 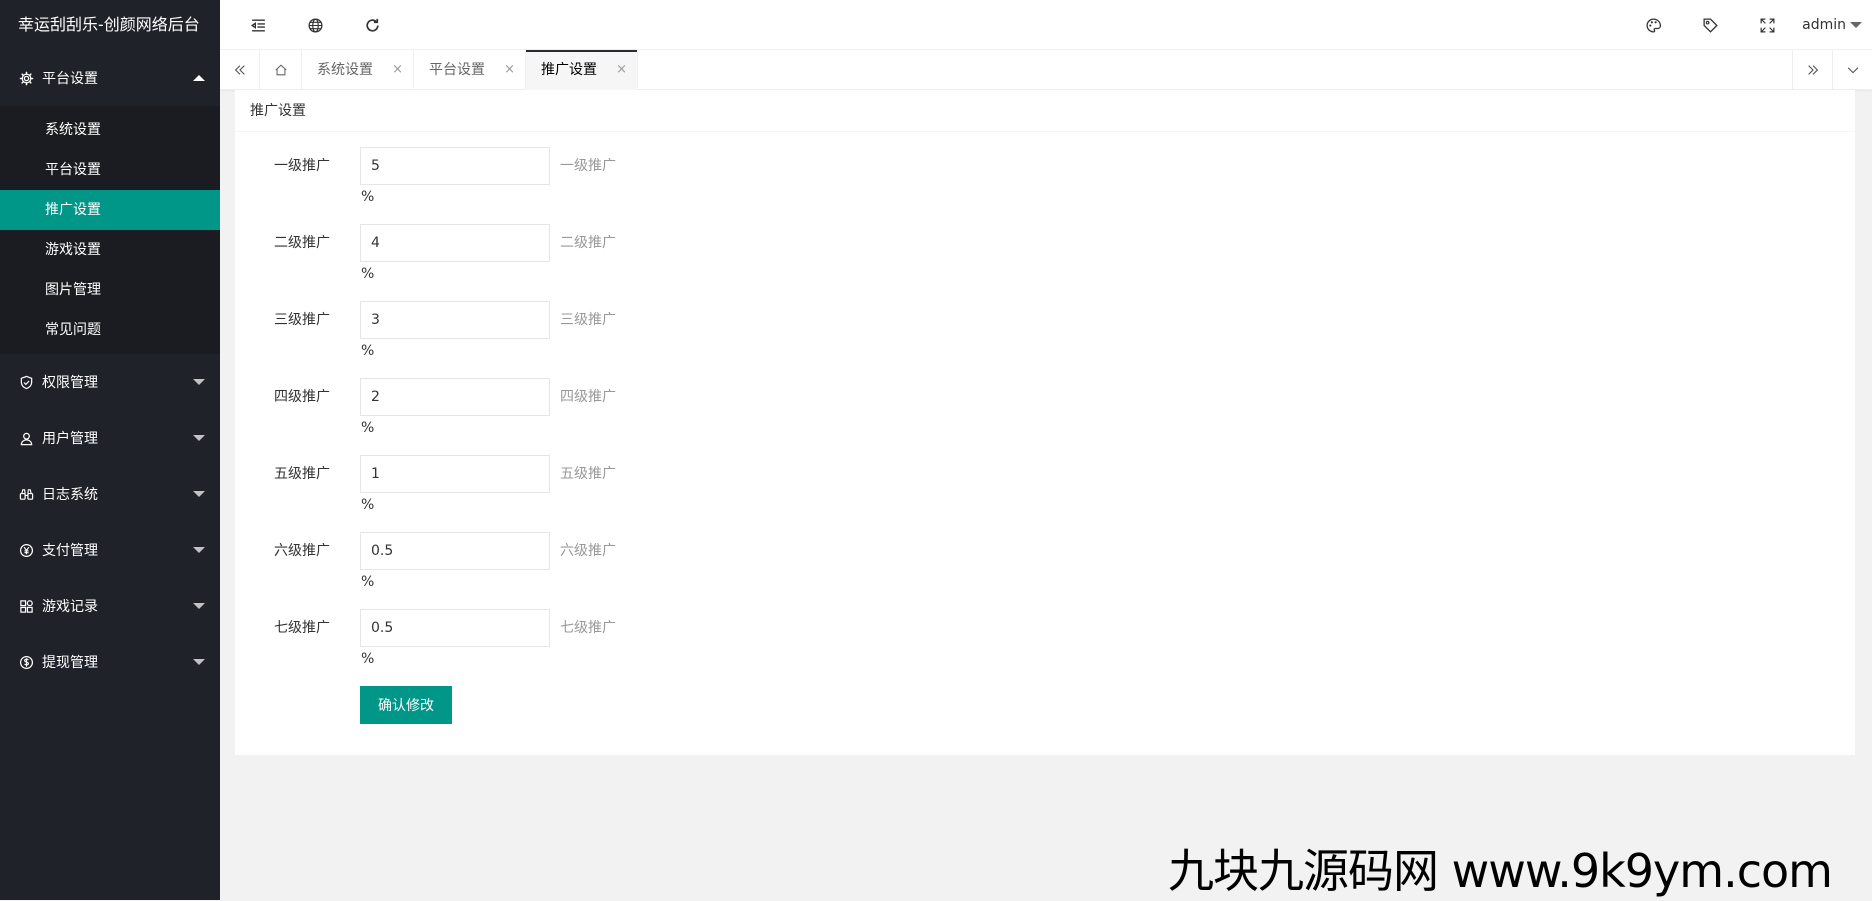 I want to click on form-row: 二级推广 二级推广 %, so click(x=1045, y=262).